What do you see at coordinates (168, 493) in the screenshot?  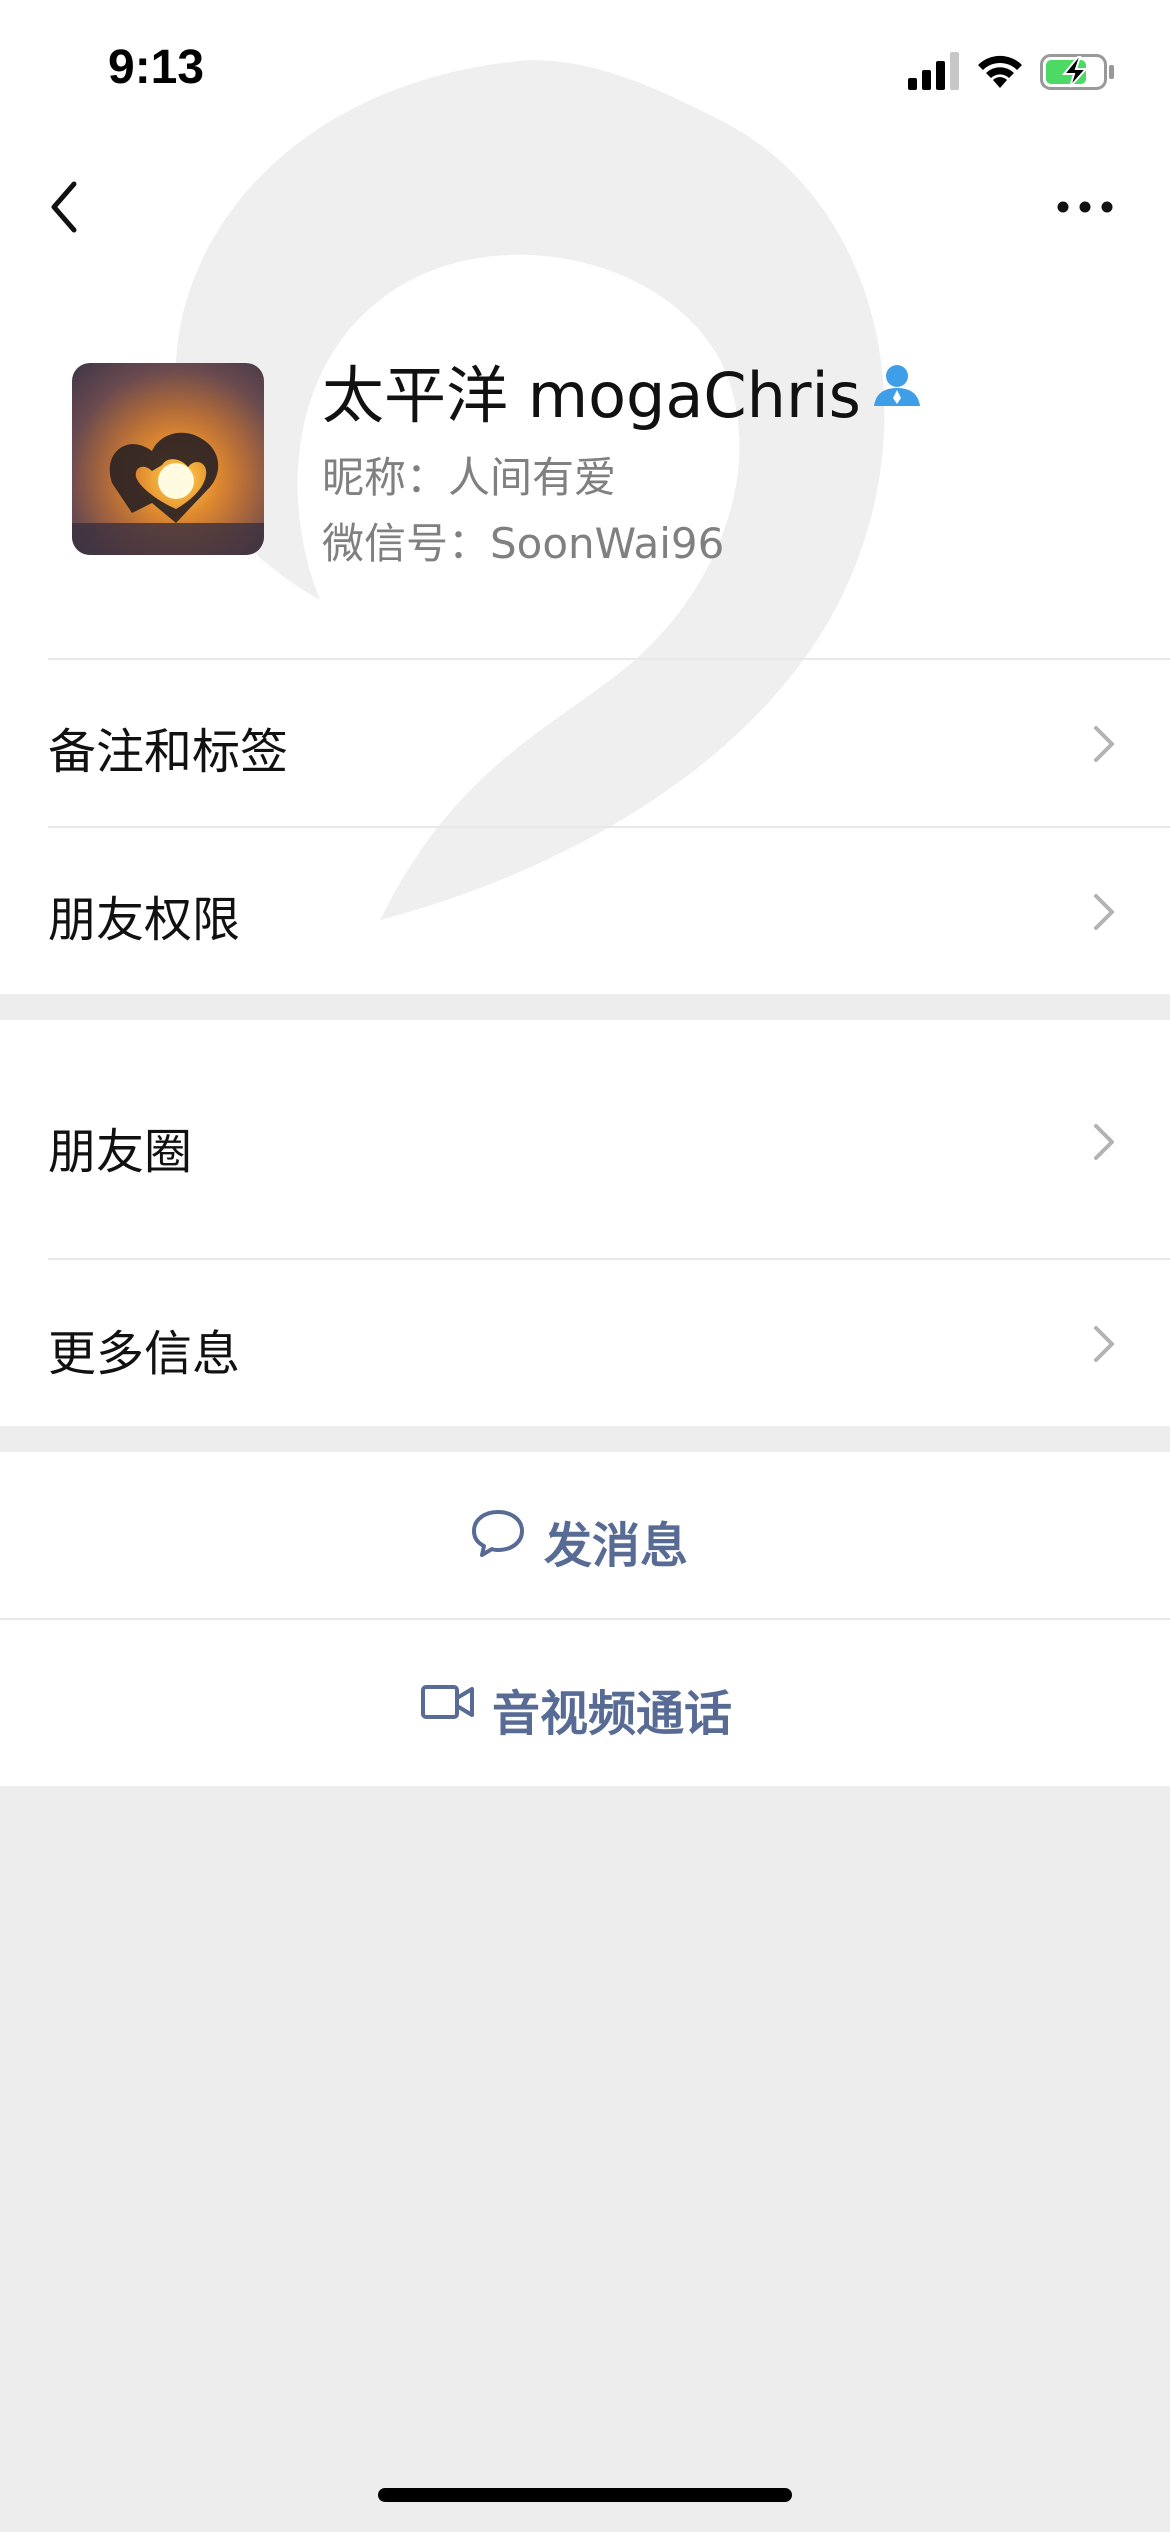 I see `heart-hands-photo` at bounding box center [168, 493].